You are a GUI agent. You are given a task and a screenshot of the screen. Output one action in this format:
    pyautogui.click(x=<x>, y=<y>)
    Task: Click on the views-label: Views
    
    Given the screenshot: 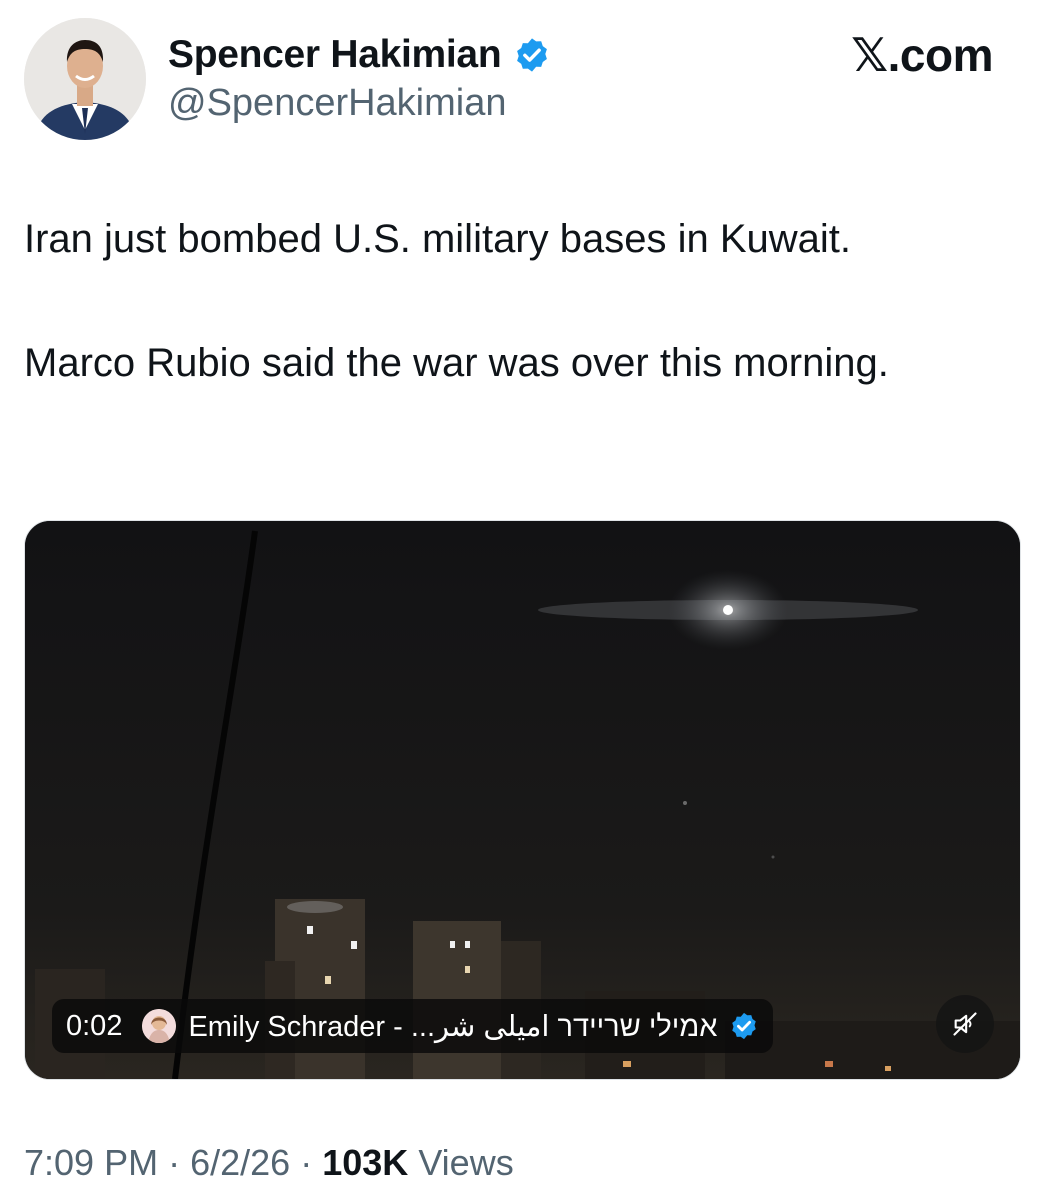 What is the action you would take?
    pyautogui.click(x=466, y=1162)
    